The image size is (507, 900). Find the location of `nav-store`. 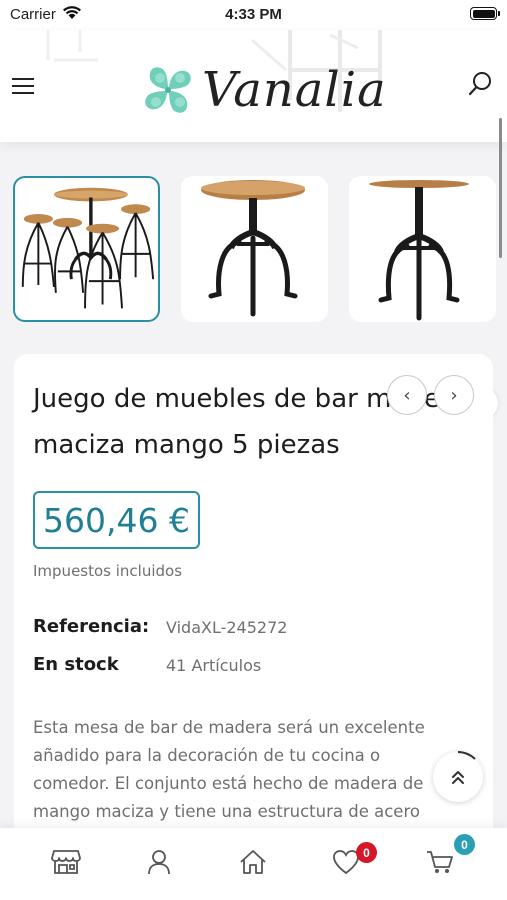

nav-store is located at coordinates (66, 862).